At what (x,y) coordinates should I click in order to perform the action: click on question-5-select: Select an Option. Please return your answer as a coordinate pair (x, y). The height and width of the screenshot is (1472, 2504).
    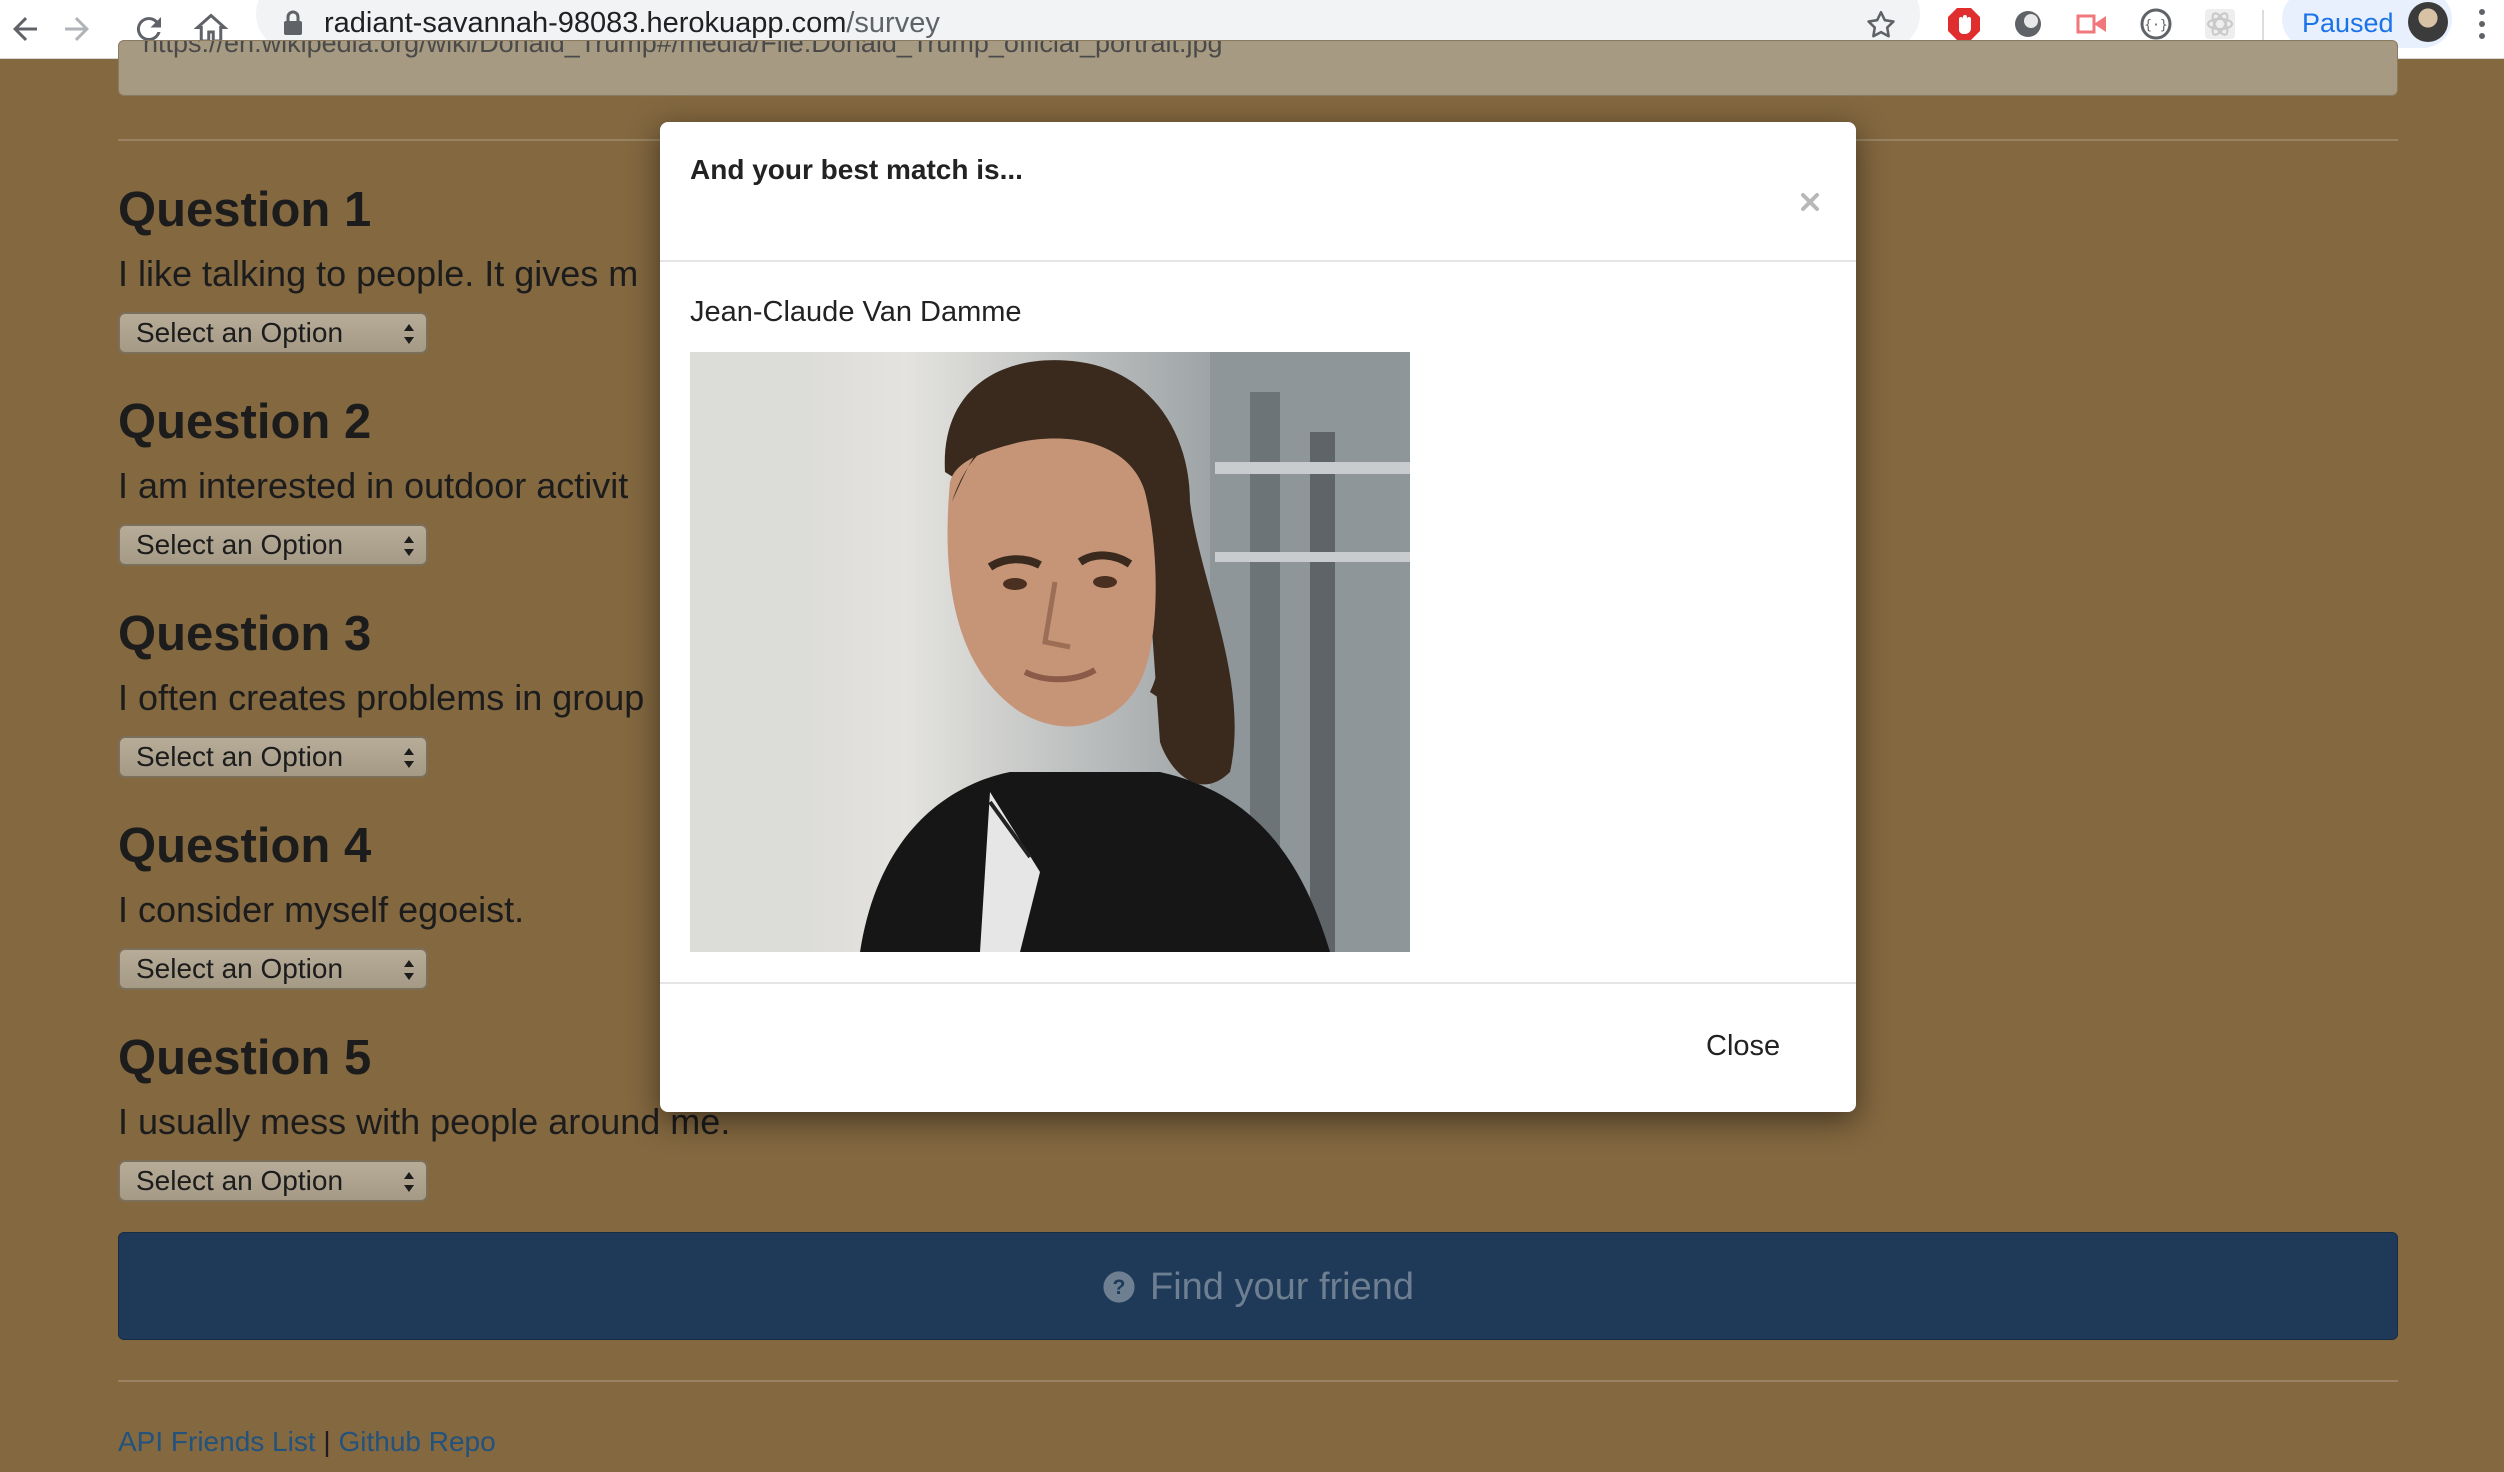
    Looking at the image, I should click on (273, 1181).